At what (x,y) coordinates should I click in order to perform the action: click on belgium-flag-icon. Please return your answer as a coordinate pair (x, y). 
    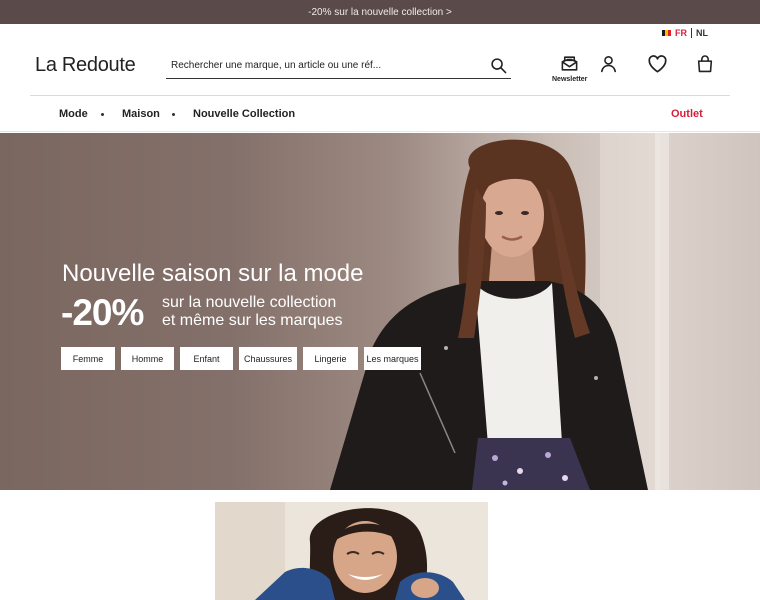
    Looking at the image, I should click on (666, 33).